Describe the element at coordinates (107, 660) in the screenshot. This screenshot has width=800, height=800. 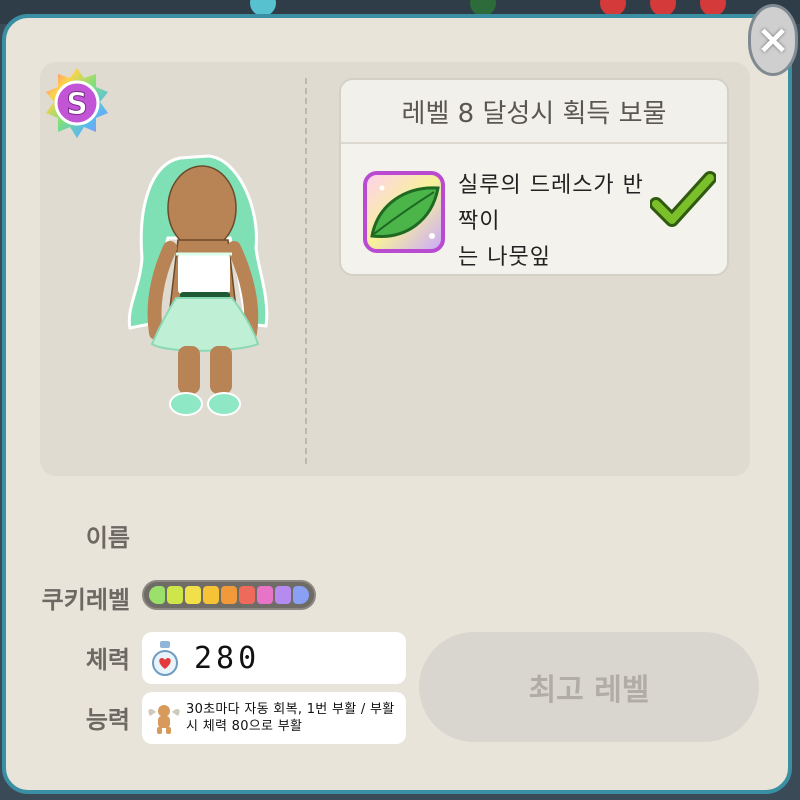
I see `hp-label: 체력` at that location.